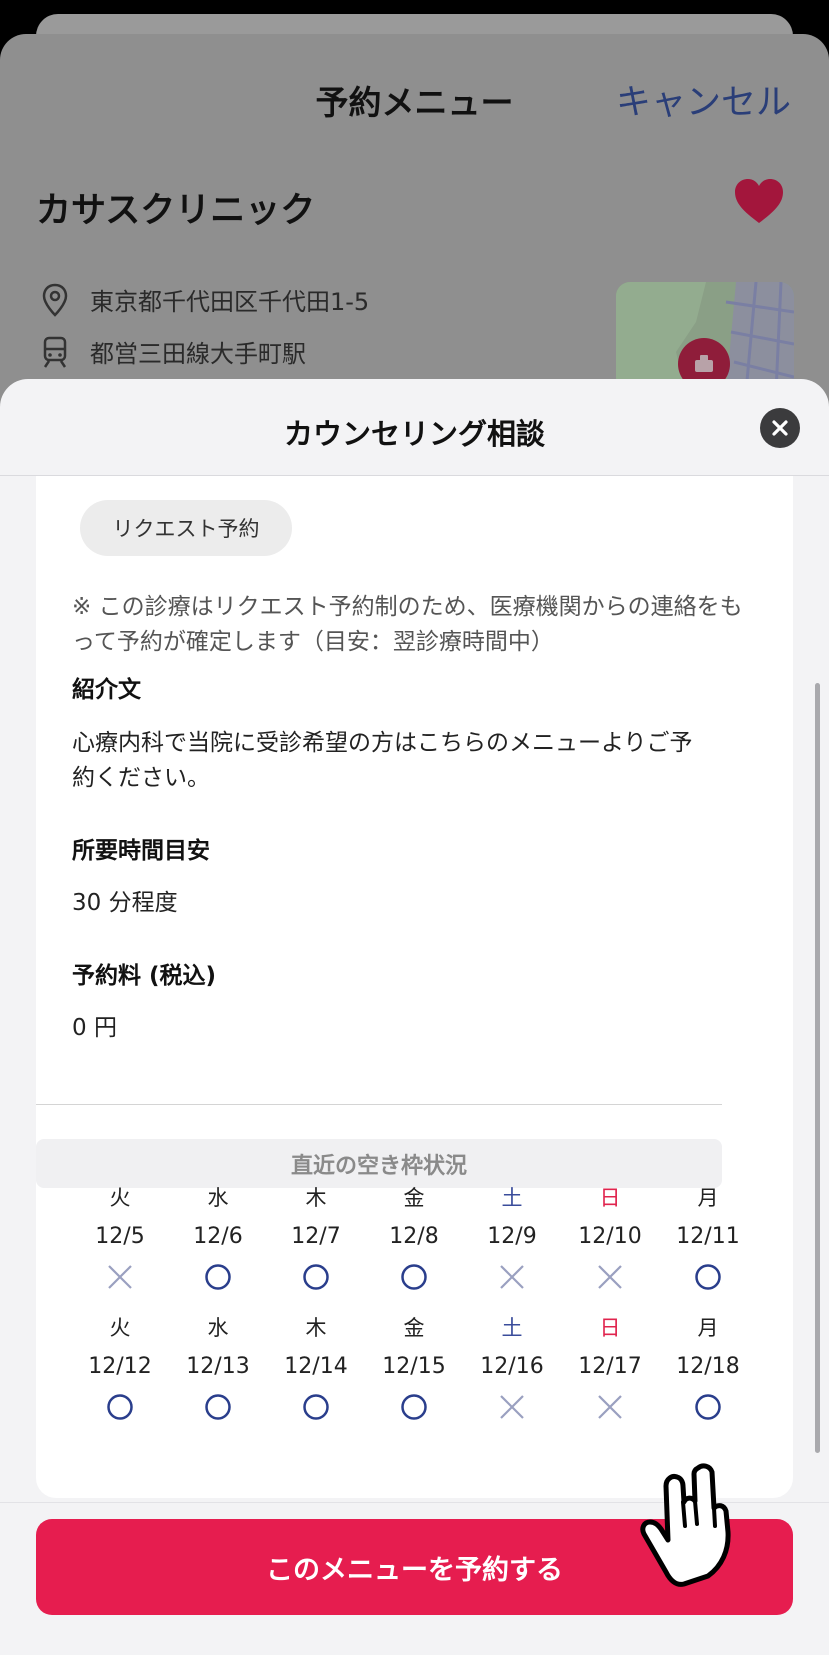  I want to click on request-reservation-chip: リクエスト予約, so click(186, 528).